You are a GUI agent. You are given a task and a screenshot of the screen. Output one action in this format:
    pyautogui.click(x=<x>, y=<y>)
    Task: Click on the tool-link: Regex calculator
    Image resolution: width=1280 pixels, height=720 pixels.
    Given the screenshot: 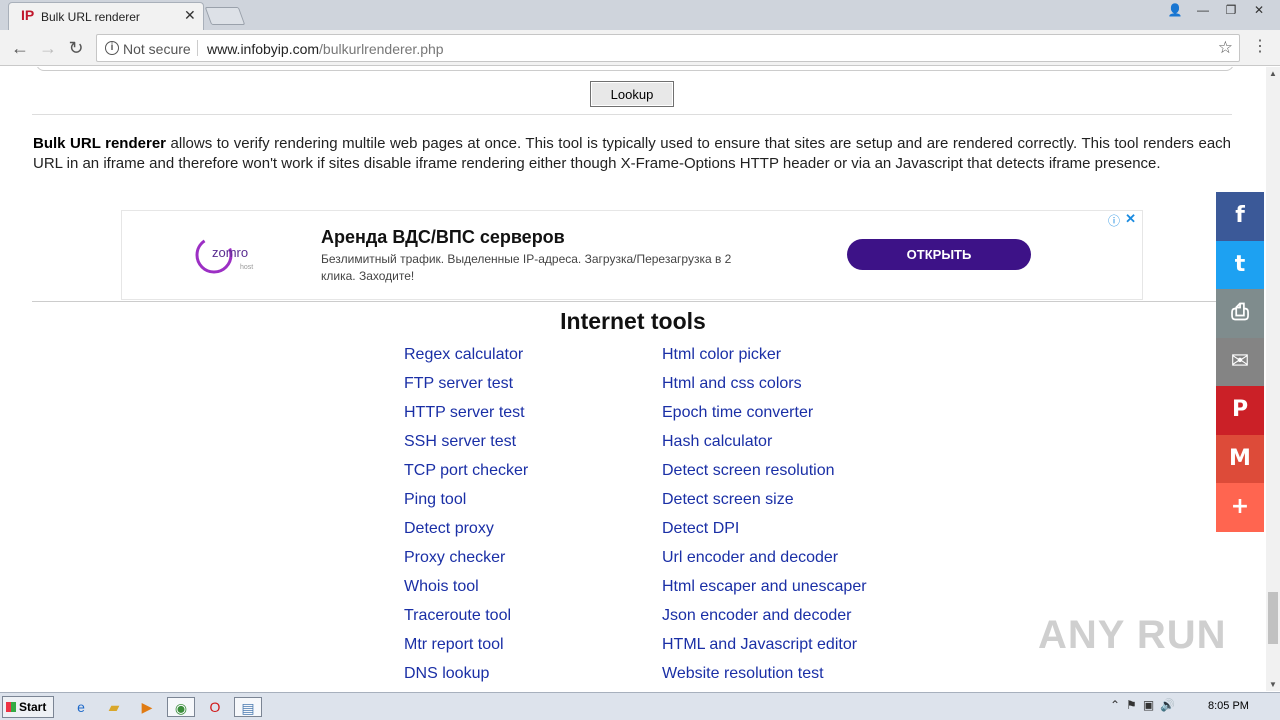 What is the action you would take?
    pyautogui.click(x=466, y=360)
    